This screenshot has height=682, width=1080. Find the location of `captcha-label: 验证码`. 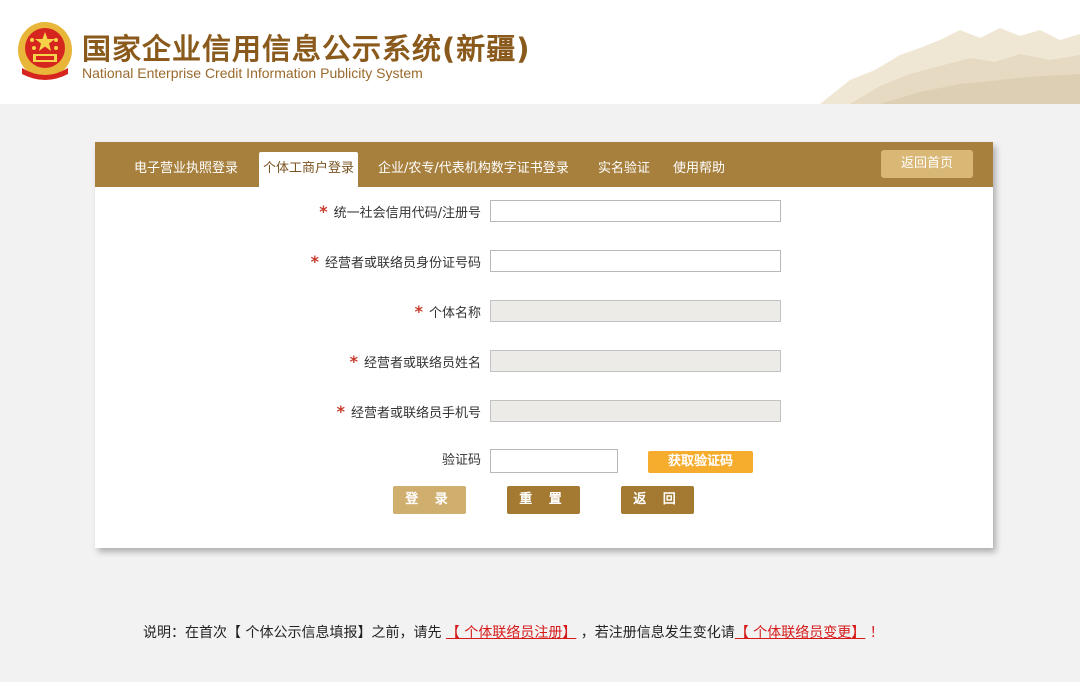

captcha-label: 验证码 is located at coordinates (461, 460).